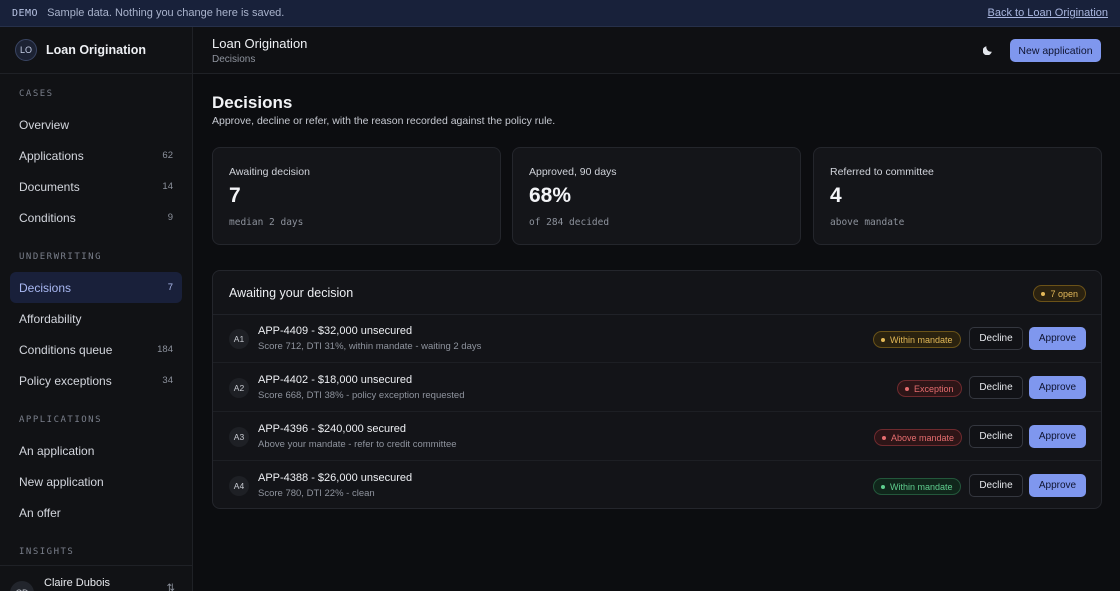 The width and height of the screenshot is (1120, 591). What do you see at coordinates (882, 172) in the screenshot?
I see `stat-label: Referred to committee` at bounding box center [882, 172].